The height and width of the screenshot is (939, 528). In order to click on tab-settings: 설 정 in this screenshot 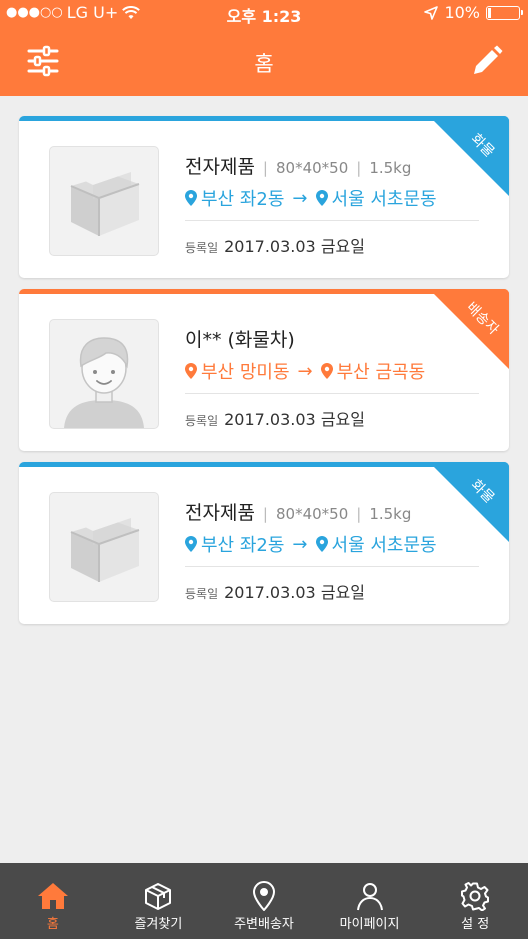, I will do `click(475, 901)`.